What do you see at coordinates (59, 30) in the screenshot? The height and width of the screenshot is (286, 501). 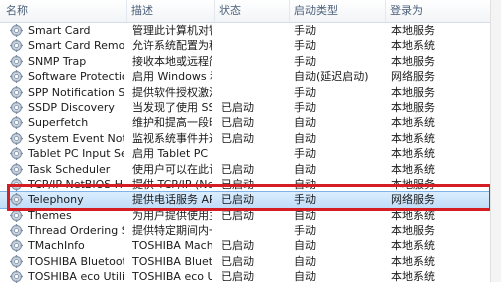 I see `service-name: Smart Card` at bounding box center [59, 30].